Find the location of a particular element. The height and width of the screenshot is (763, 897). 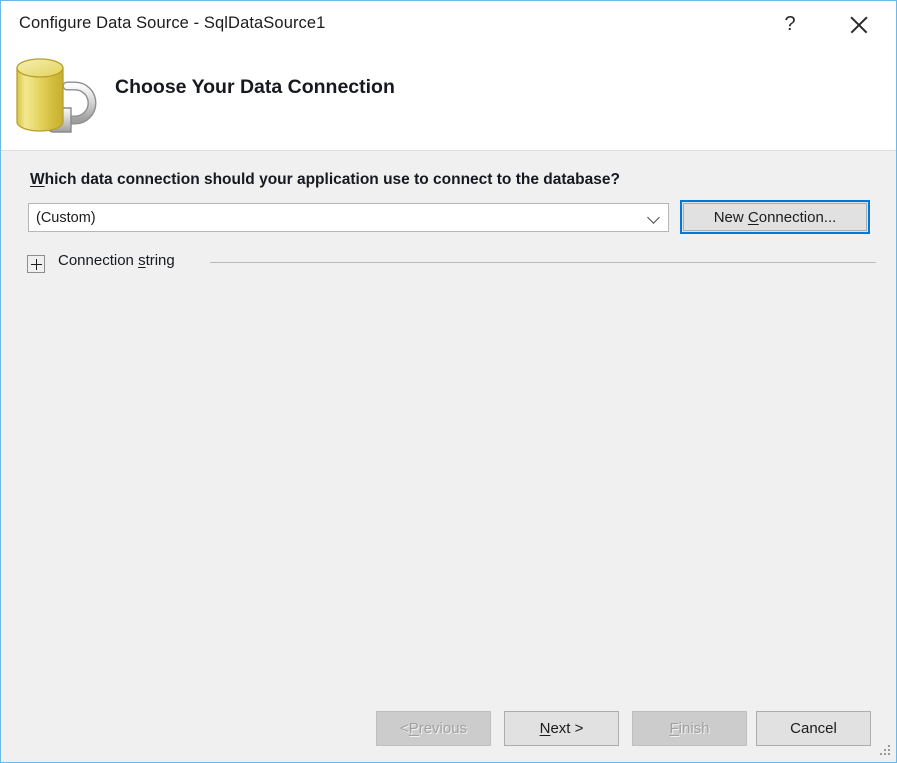

question-mark-icon: ? is located at coordinates (790, 24).